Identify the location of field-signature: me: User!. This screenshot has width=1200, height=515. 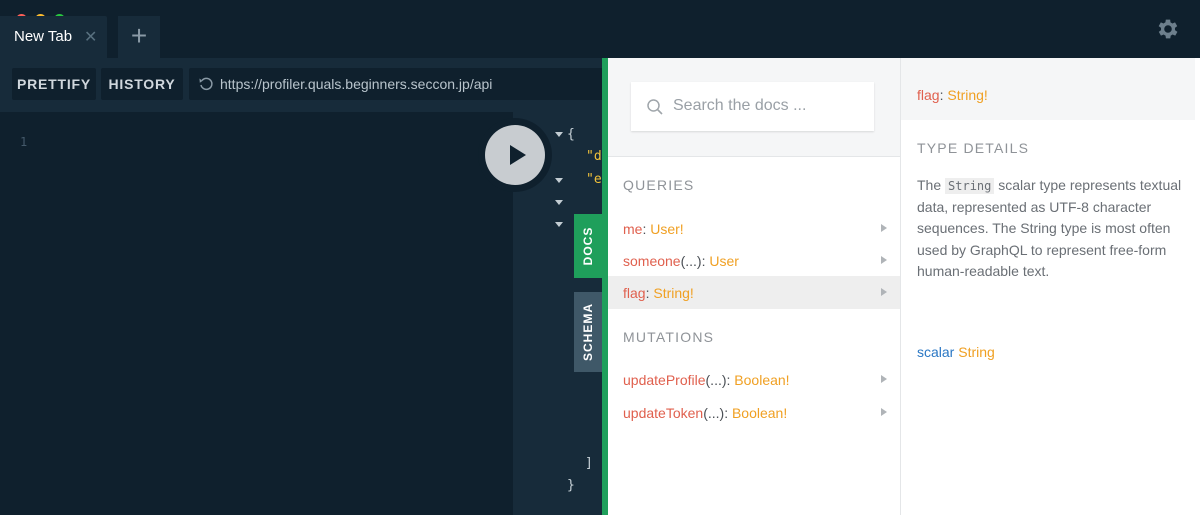
(653, 229).